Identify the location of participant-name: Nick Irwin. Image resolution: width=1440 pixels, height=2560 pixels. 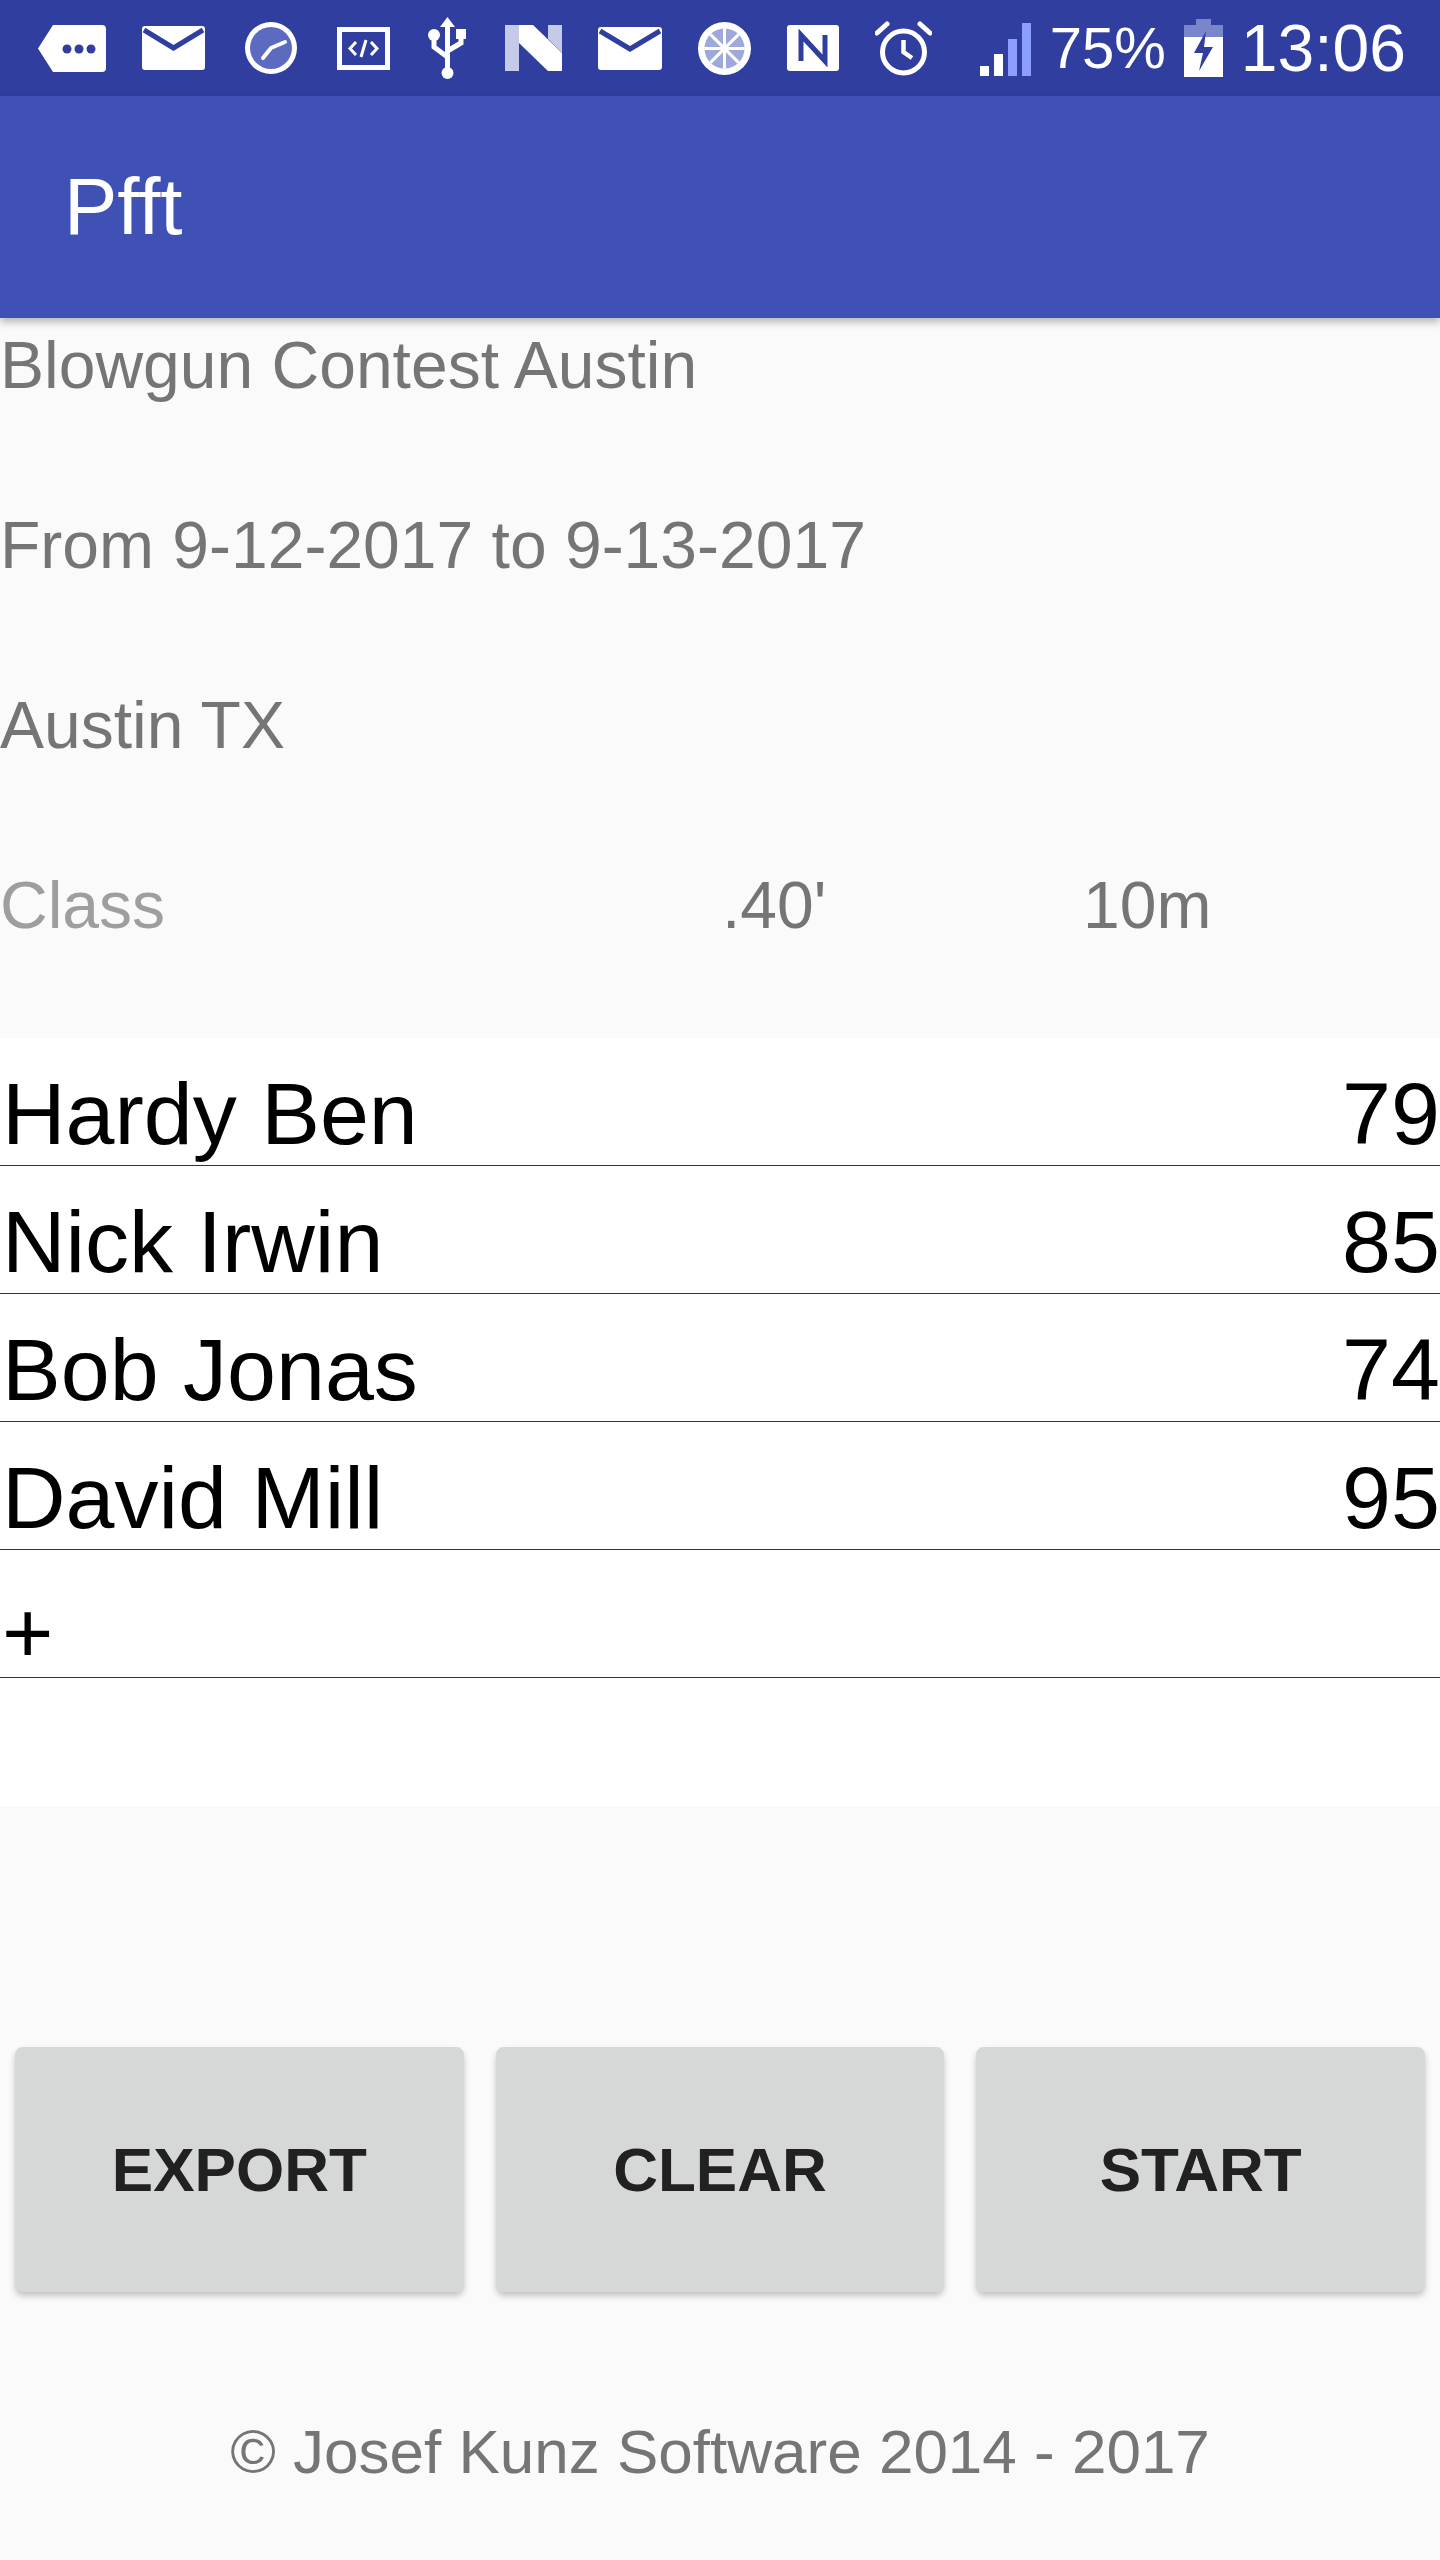
(193, 1241).